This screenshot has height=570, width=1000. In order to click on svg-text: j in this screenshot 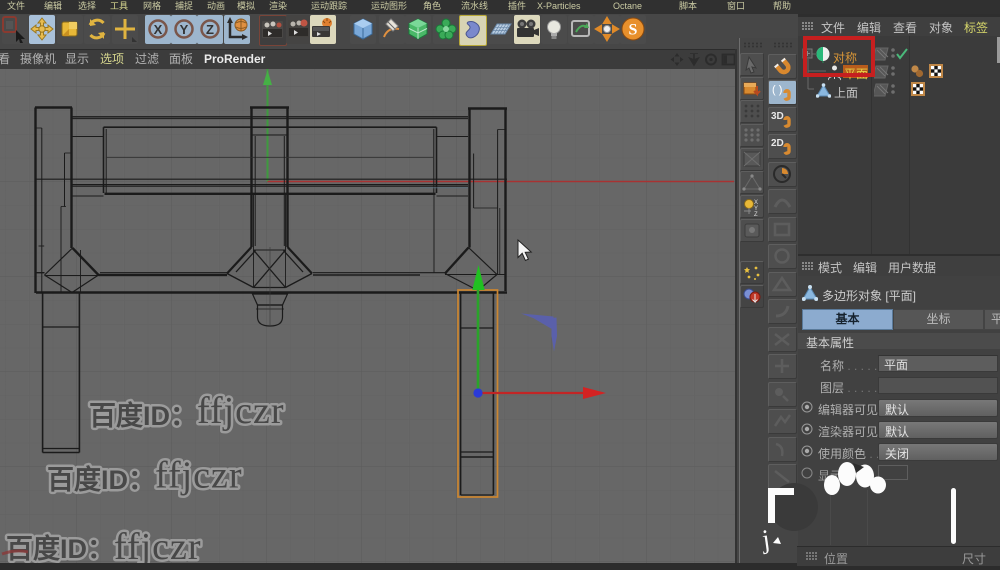, I will do `click(765, 539)`.